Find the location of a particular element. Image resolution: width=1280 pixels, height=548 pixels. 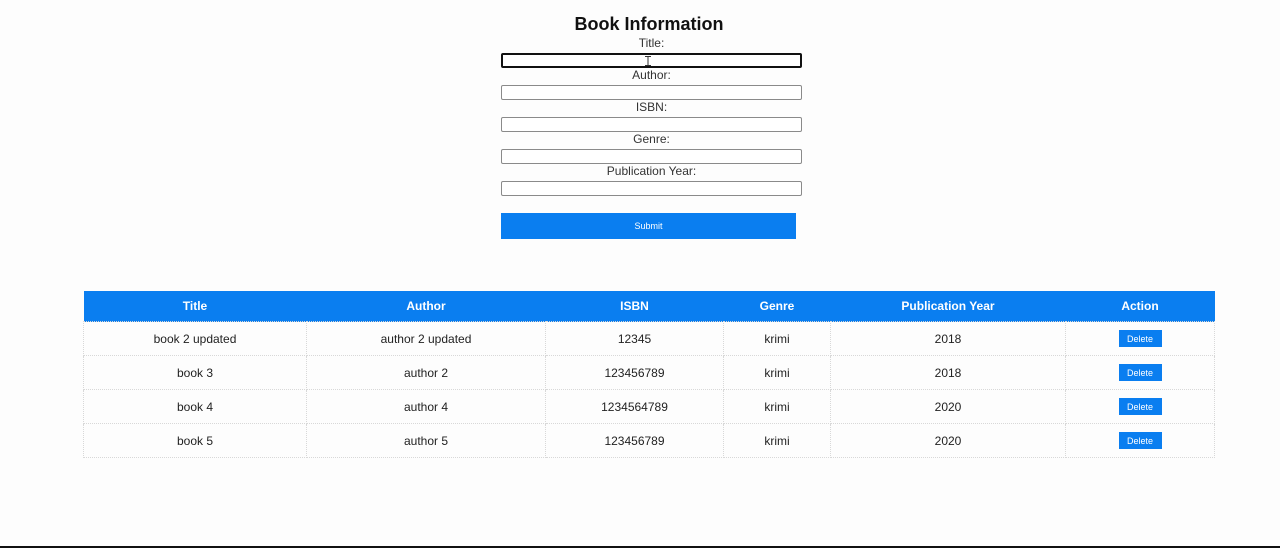

author-label: Author: is located at coordinates (651, 75).